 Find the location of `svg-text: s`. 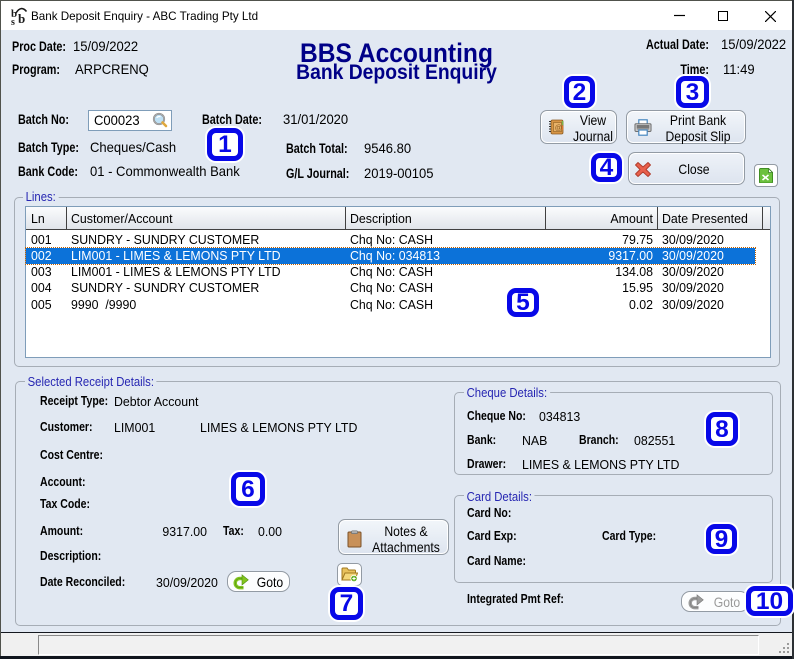

svg-text: s is located at coordinates (13, 21).